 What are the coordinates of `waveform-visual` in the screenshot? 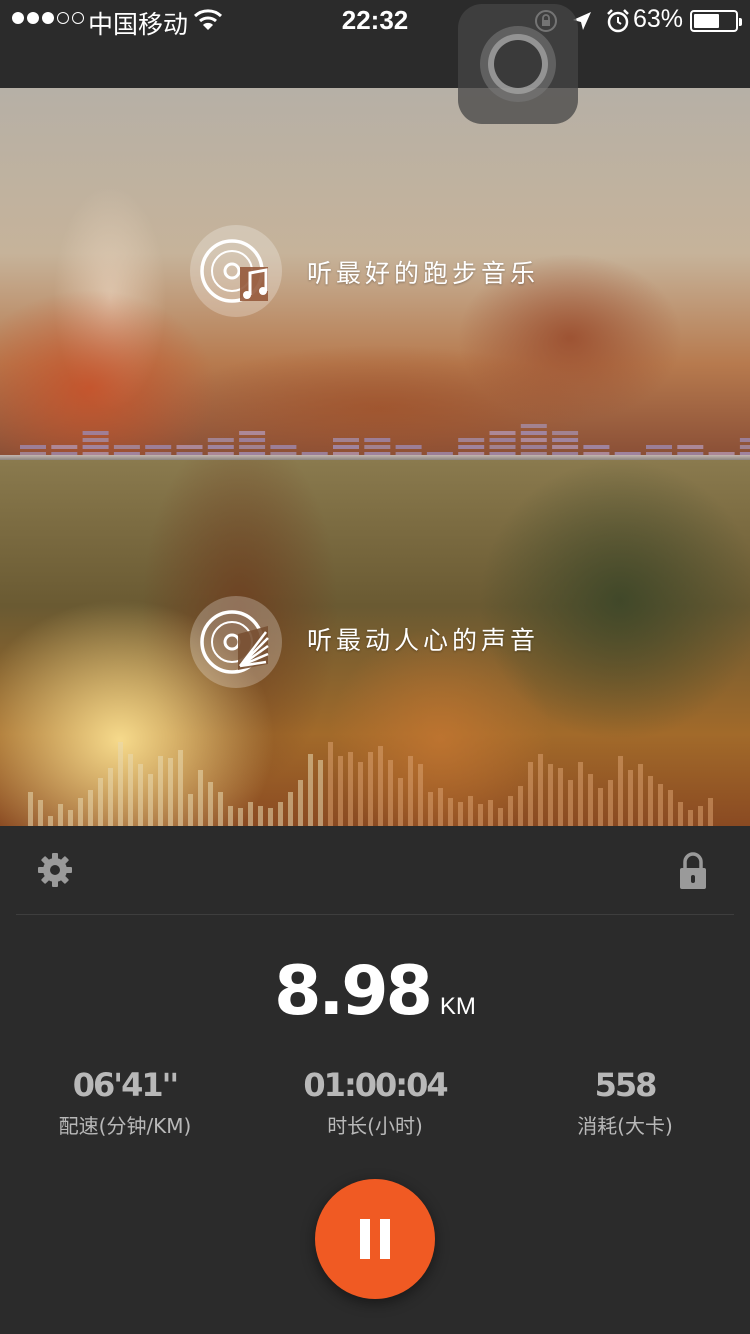 It's located at (370, 784).